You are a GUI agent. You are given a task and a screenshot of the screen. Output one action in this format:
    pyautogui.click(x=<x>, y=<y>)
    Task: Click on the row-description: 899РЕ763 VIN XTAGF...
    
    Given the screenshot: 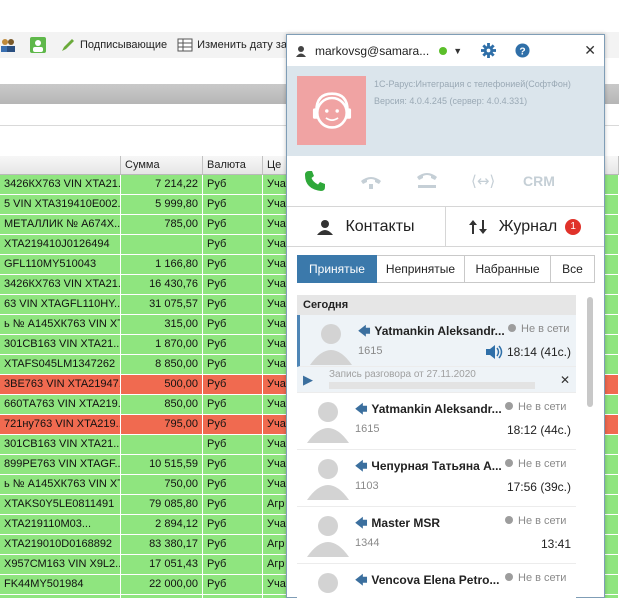 What is the action you would take?
    pyautogui.click(x=60, y=464)
    